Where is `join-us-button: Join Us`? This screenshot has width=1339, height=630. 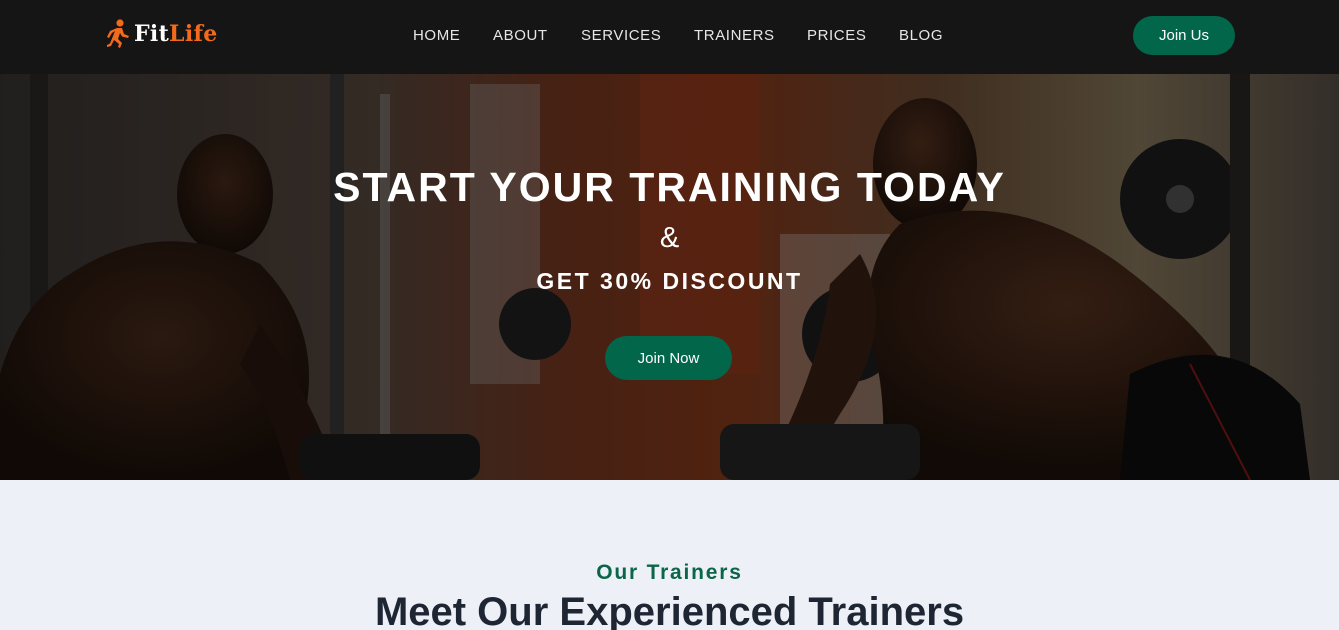 join-us-button: Join Us is located at coordinates (1184, 35).